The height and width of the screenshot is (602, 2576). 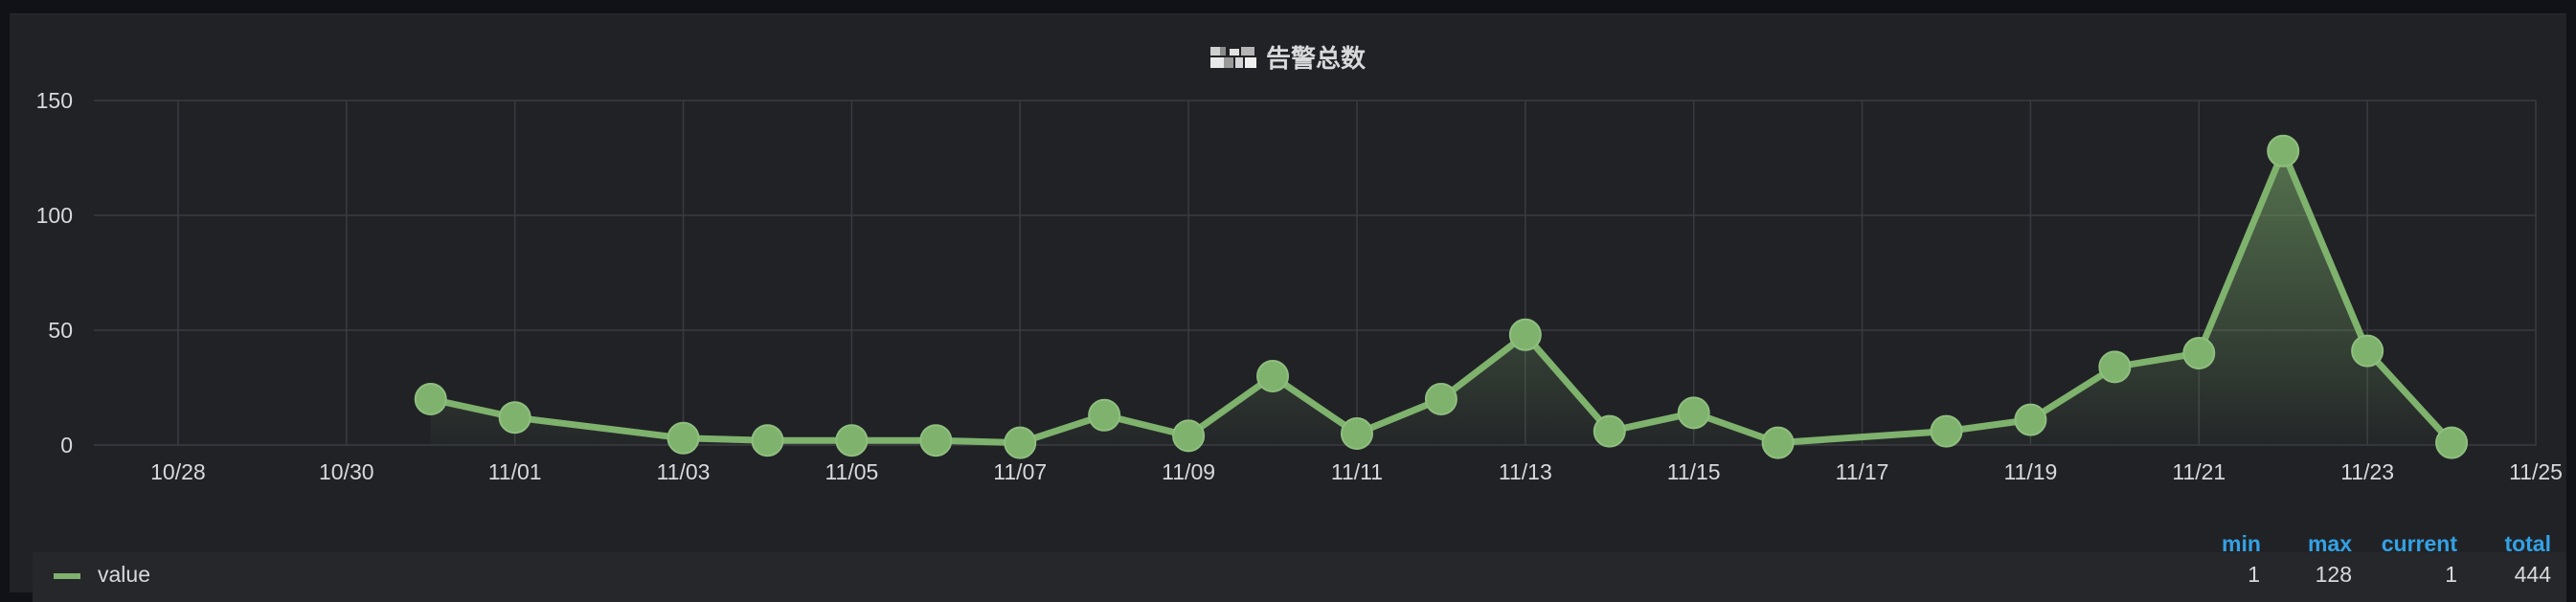 I want to click on x-tick-label: 11/21, so click(x=2199, y=472).